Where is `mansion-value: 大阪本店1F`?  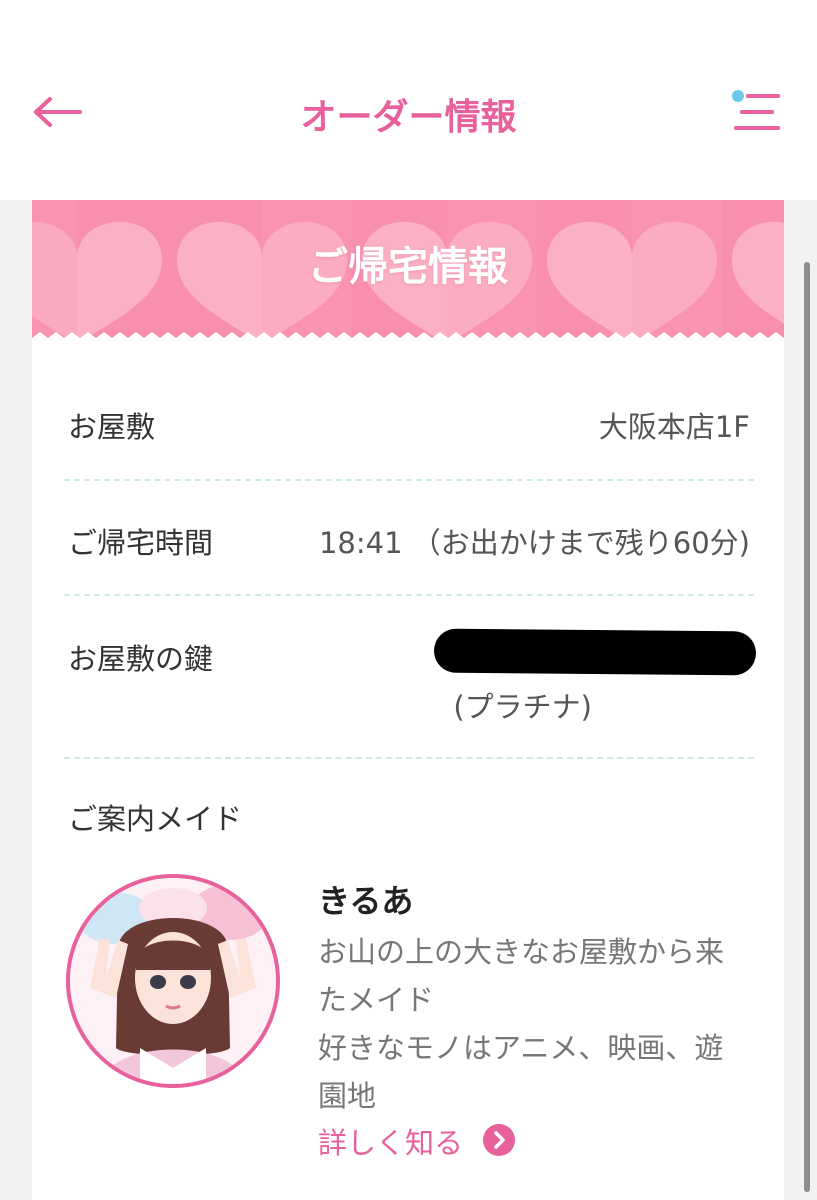
mansion-value: 大阪本店1F is located at coordinates (674, 427).